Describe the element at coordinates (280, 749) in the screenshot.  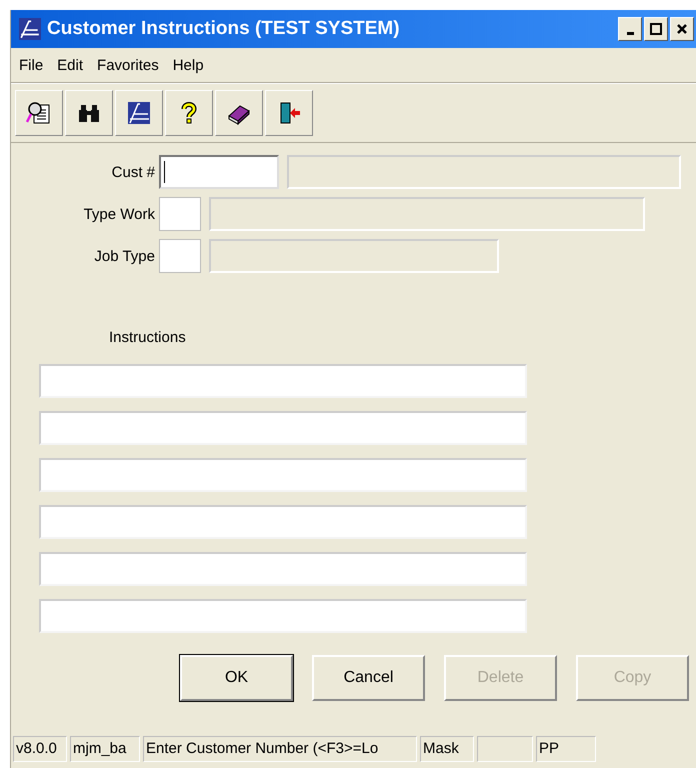
I see `status-cell: Enter Customer Number (<F3>=Lo` at that location.